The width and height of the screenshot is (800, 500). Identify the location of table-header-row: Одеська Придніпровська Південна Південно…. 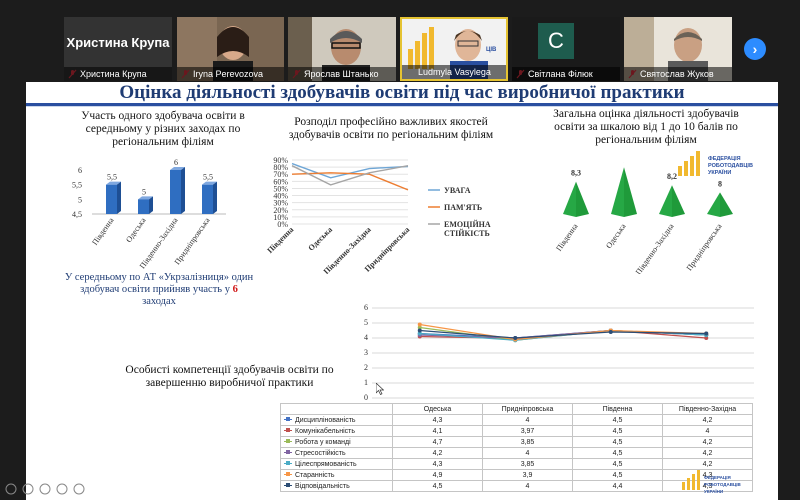
(516, 409).